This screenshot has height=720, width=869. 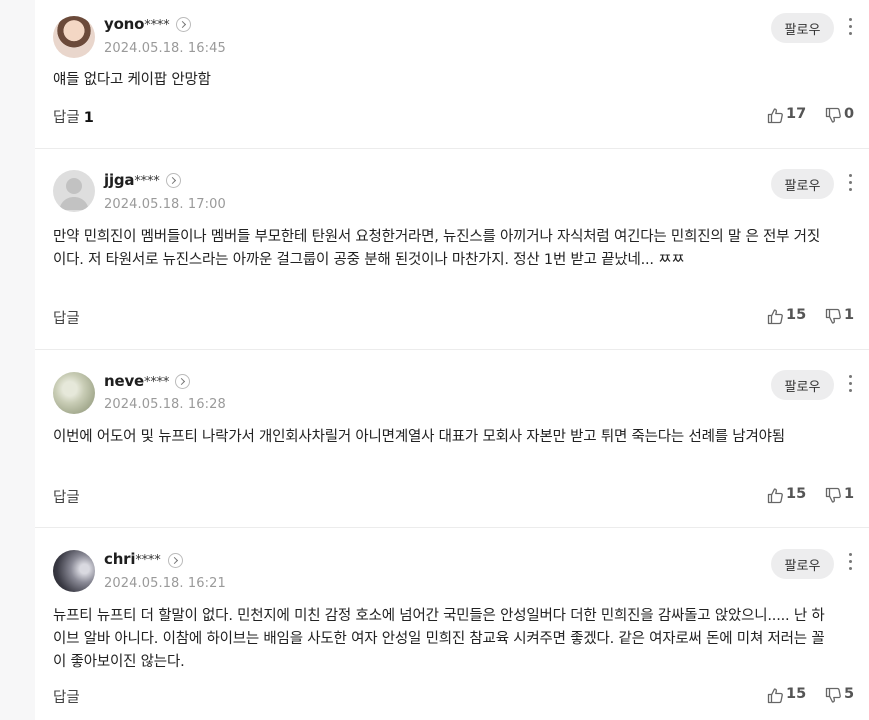 I want to click on comment-date: 2024.05.18. 16:28, so click(x=165, y=404).